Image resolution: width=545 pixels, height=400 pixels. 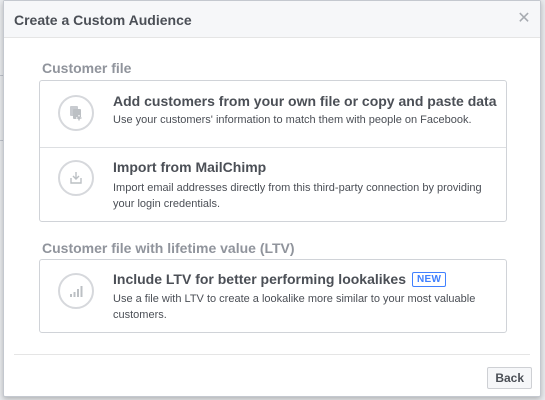 What do you see at coordinates (87, 68) in the screenshot?
I see `section-heading-customer-file: Customer file` at bounding box center [87, 68].